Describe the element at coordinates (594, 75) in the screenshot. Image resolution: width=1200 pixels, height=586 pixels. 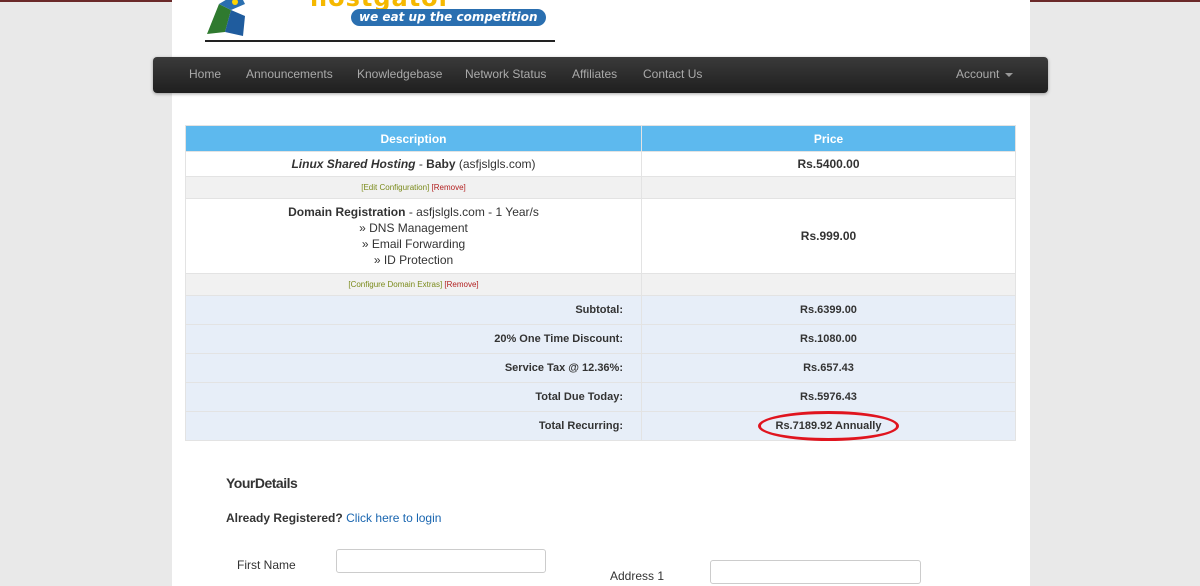
I see `nav-affiliates: Affiliates` at that location.